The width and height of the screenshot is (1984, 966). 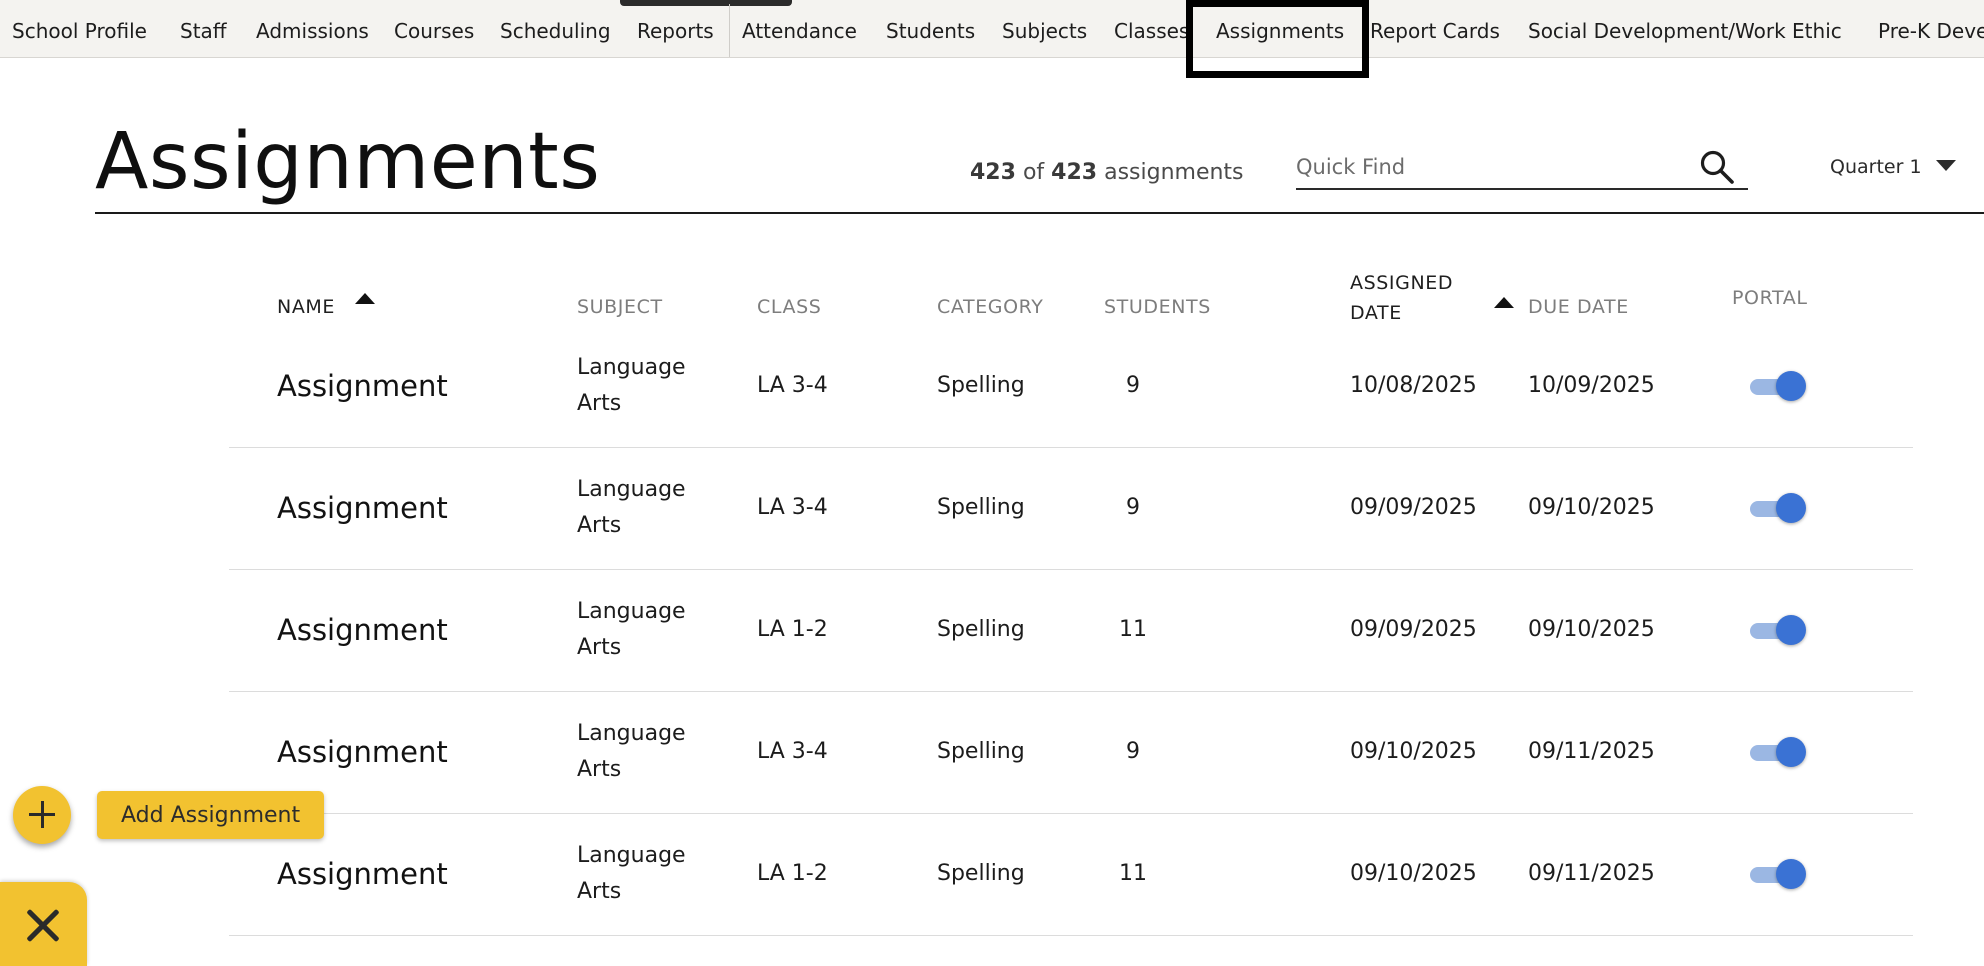 What do you see at coordinates (729, 30) in the screenshot?
I see `nav-divider` at bounding box center [729, 30].